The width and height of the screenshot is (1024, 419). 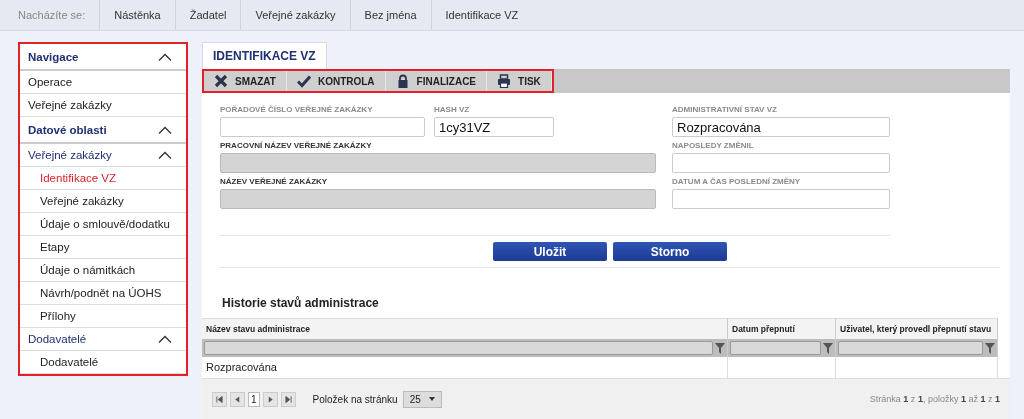 I want to click on last-page-icon, so click(x=288, y=399).